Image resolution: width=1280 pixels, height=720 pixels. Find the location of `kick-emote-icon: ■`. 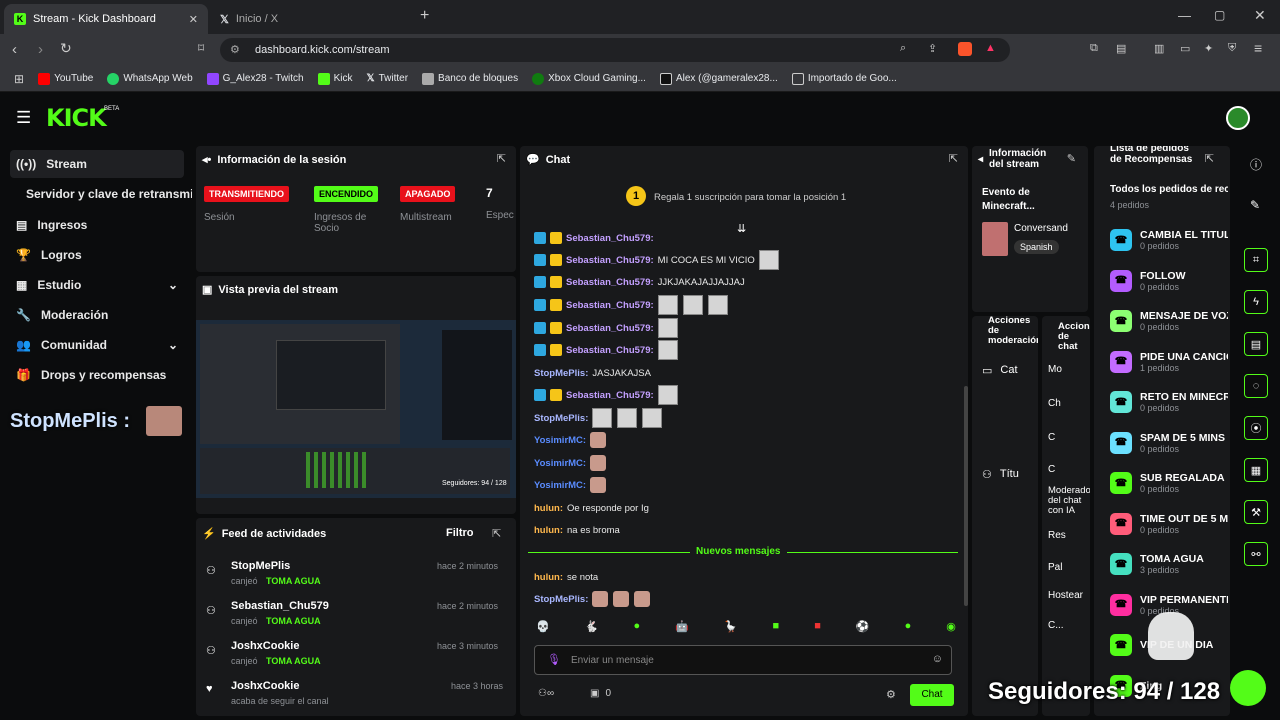

kick-emote-icon: ■ is located at coordinates (776, 630).